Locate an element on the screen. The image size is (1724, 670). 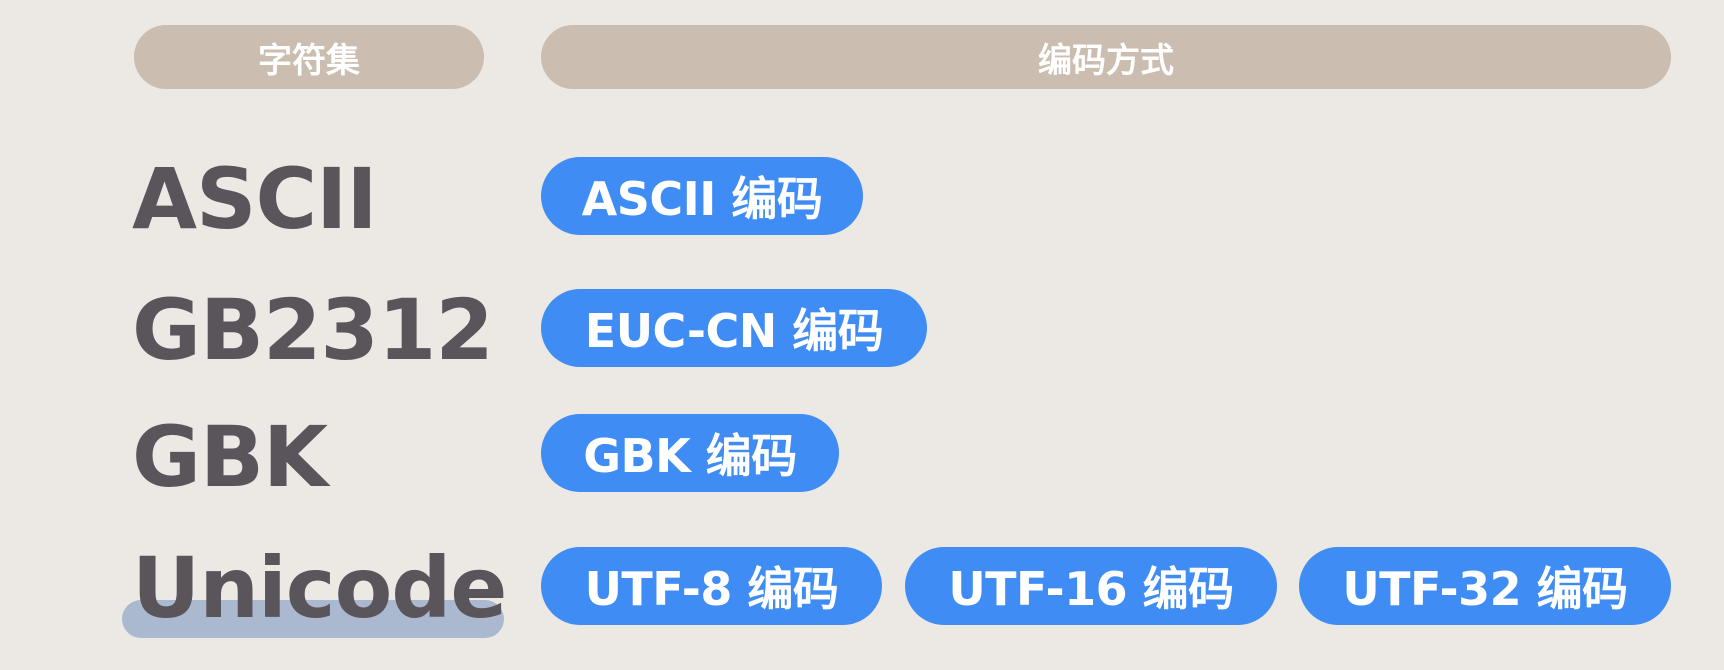
encoding-pill-label: GBK 编码 is located at coordinates (690, 456).